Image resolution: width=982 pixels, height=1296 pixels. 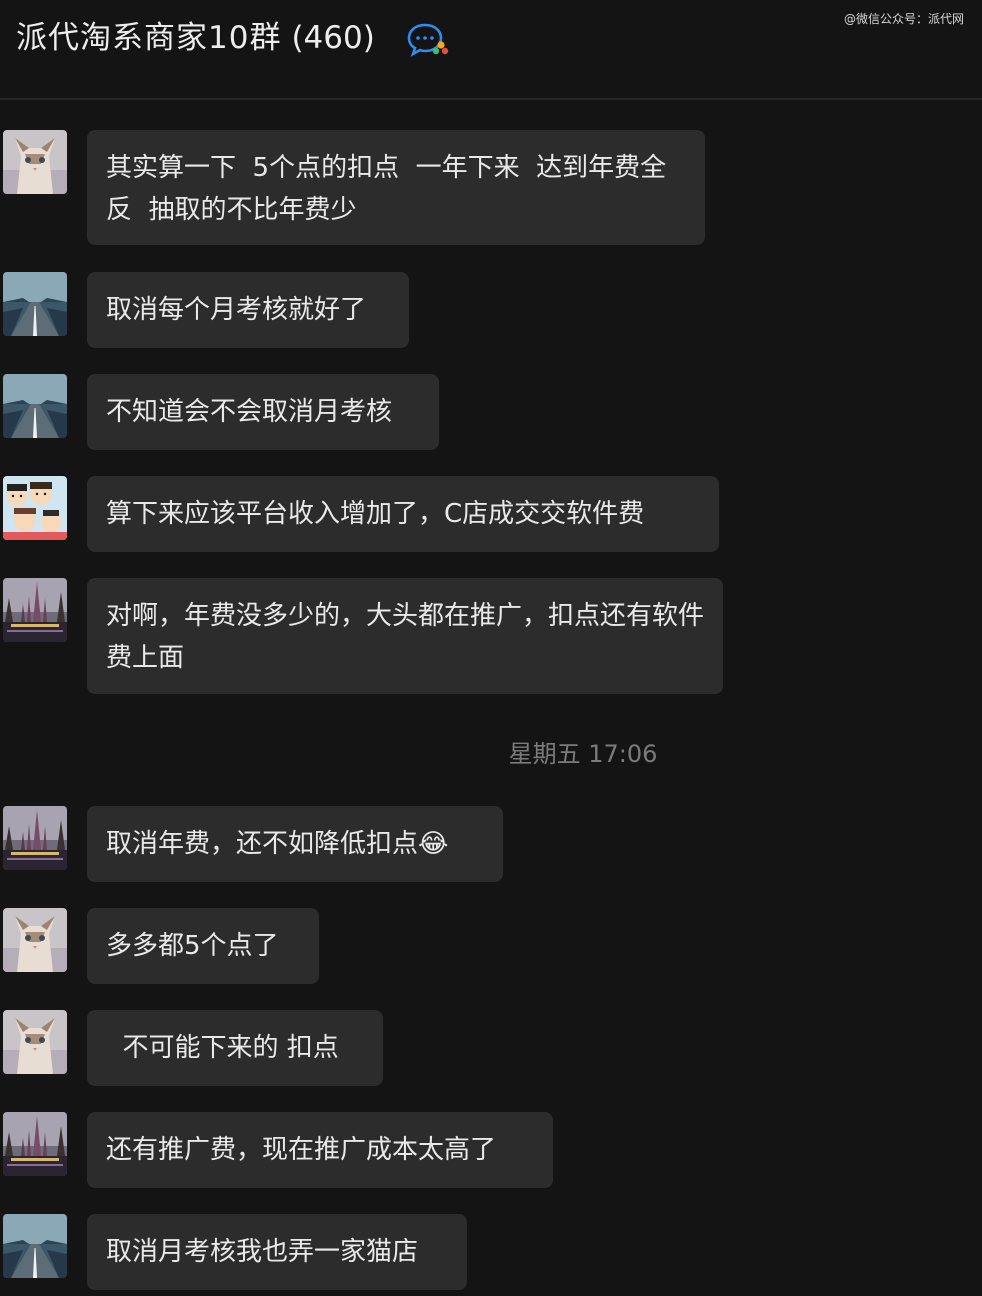 What do you see at coordinates (320, 1150) in the screenshot?
I see `message-bubble: 还有推广费，现在推广成本太高了` at bounding box center [320, 1150].